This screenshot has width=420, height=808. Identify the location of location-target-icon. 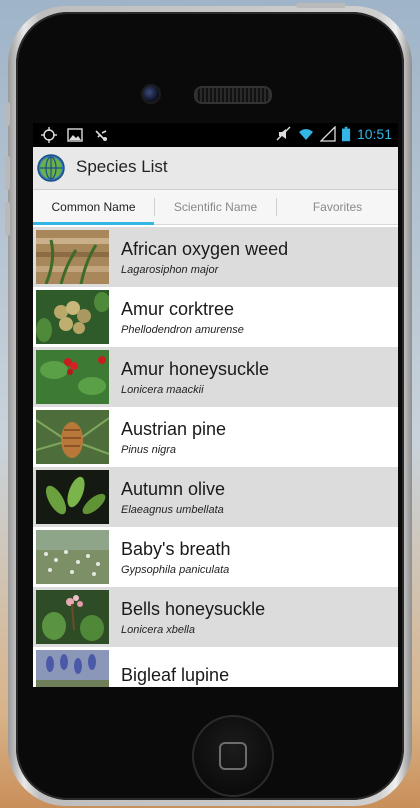
(49, 135).